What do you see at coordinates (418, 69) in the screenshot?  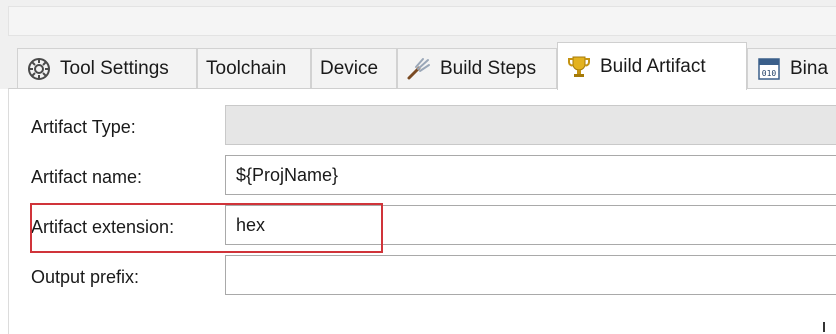 I see `build-steps-icon` at bounding box center [418, 69].